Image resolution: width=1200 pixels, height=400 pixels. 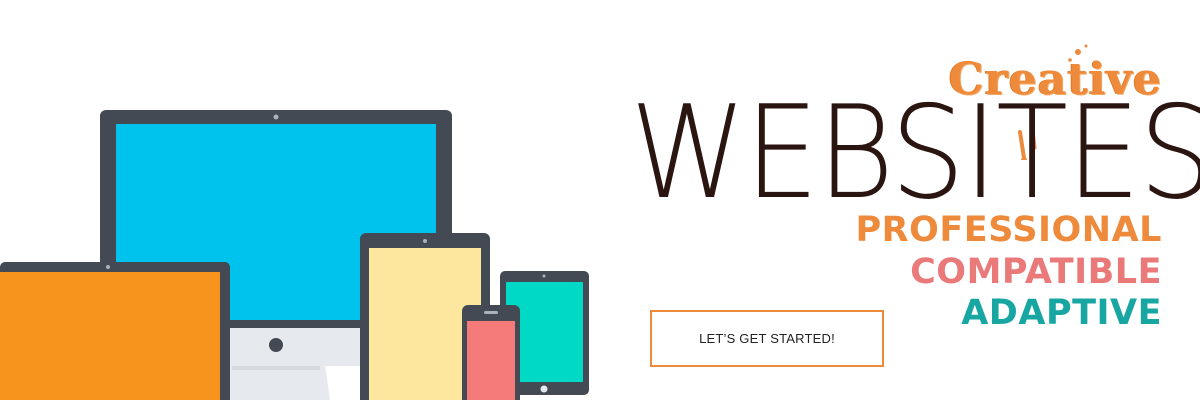 I want to click on get-started-button: LET’S GET STARTED!, so click(x=767, y=338).